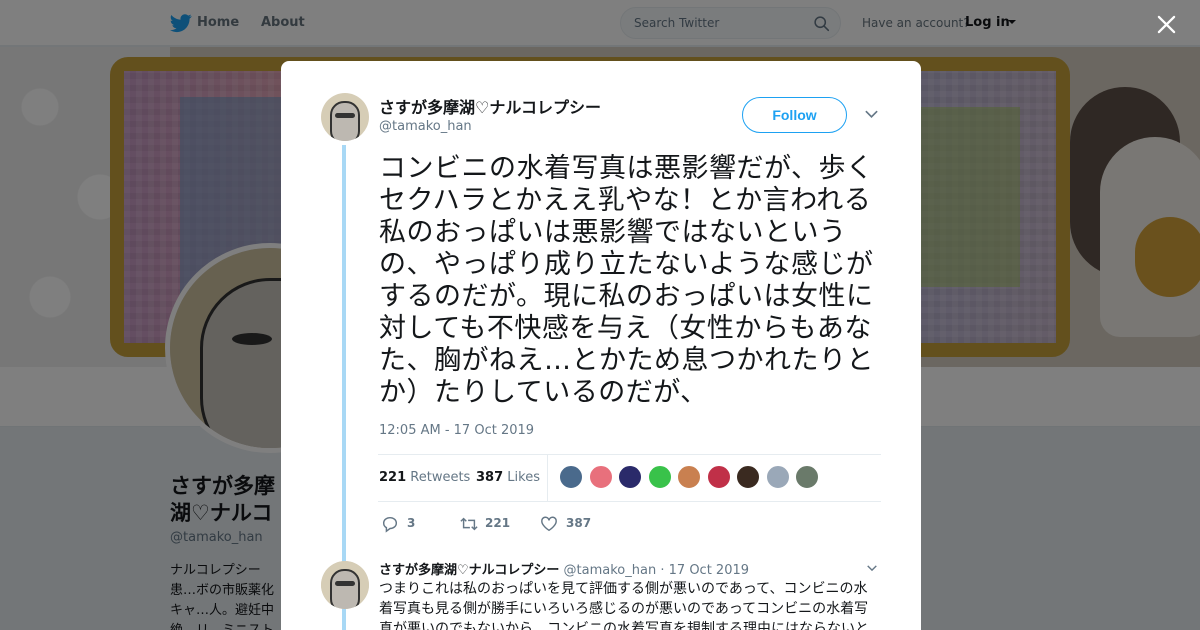 The width and height of the screenshot is (1200, 630). I want to click on retweet-count: 221, so click(498, 523).